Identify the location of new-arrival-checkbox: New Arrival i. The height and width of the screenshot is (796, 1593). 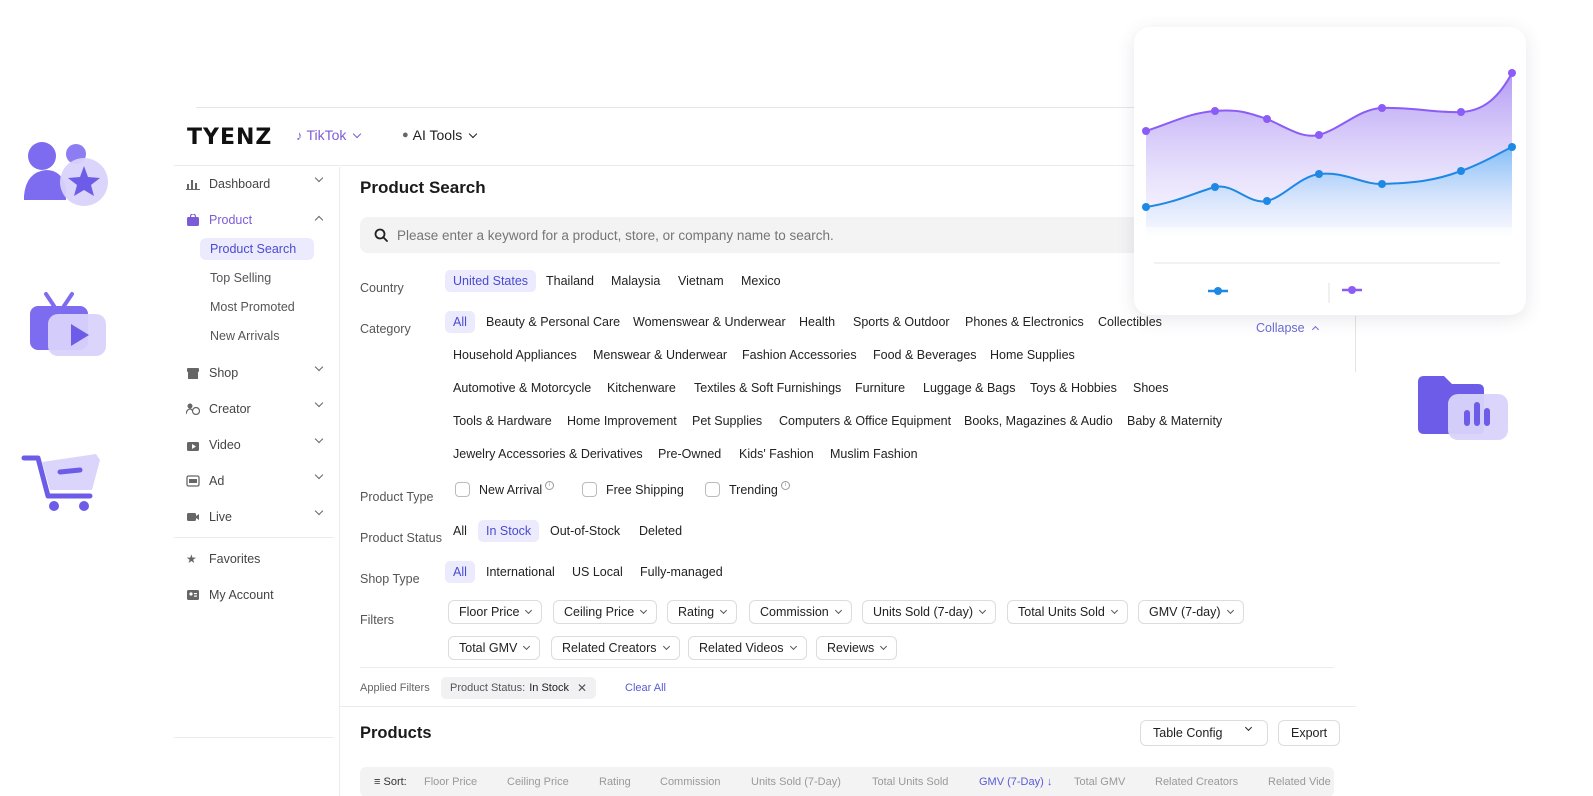
(505, 489).